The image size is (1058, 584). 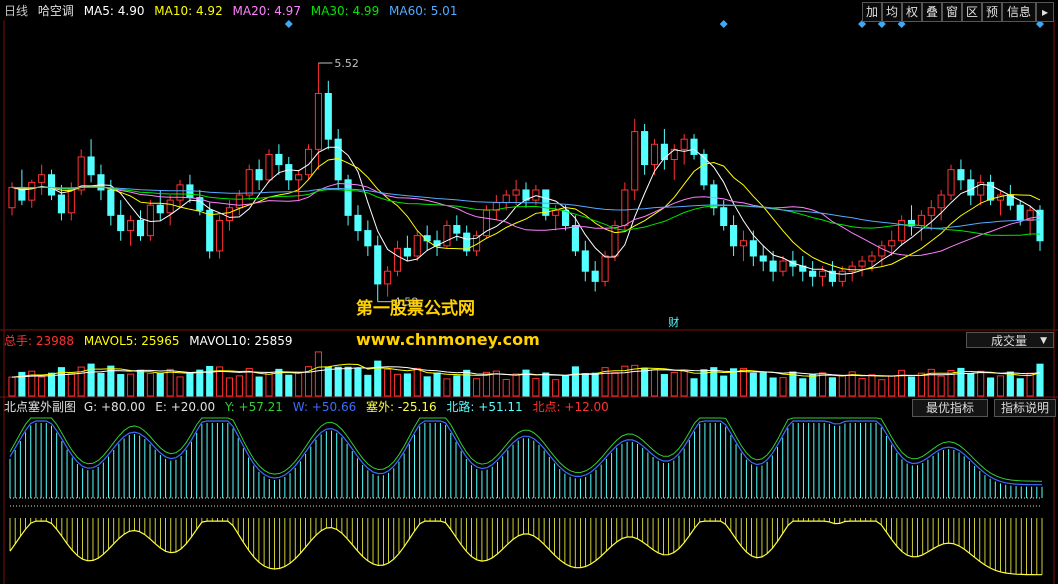 What do you see at coordinates (484, 407) in the screenshot?
I see `indicator-beilu: 北路: +51.11` at bounding box center [484, 407].